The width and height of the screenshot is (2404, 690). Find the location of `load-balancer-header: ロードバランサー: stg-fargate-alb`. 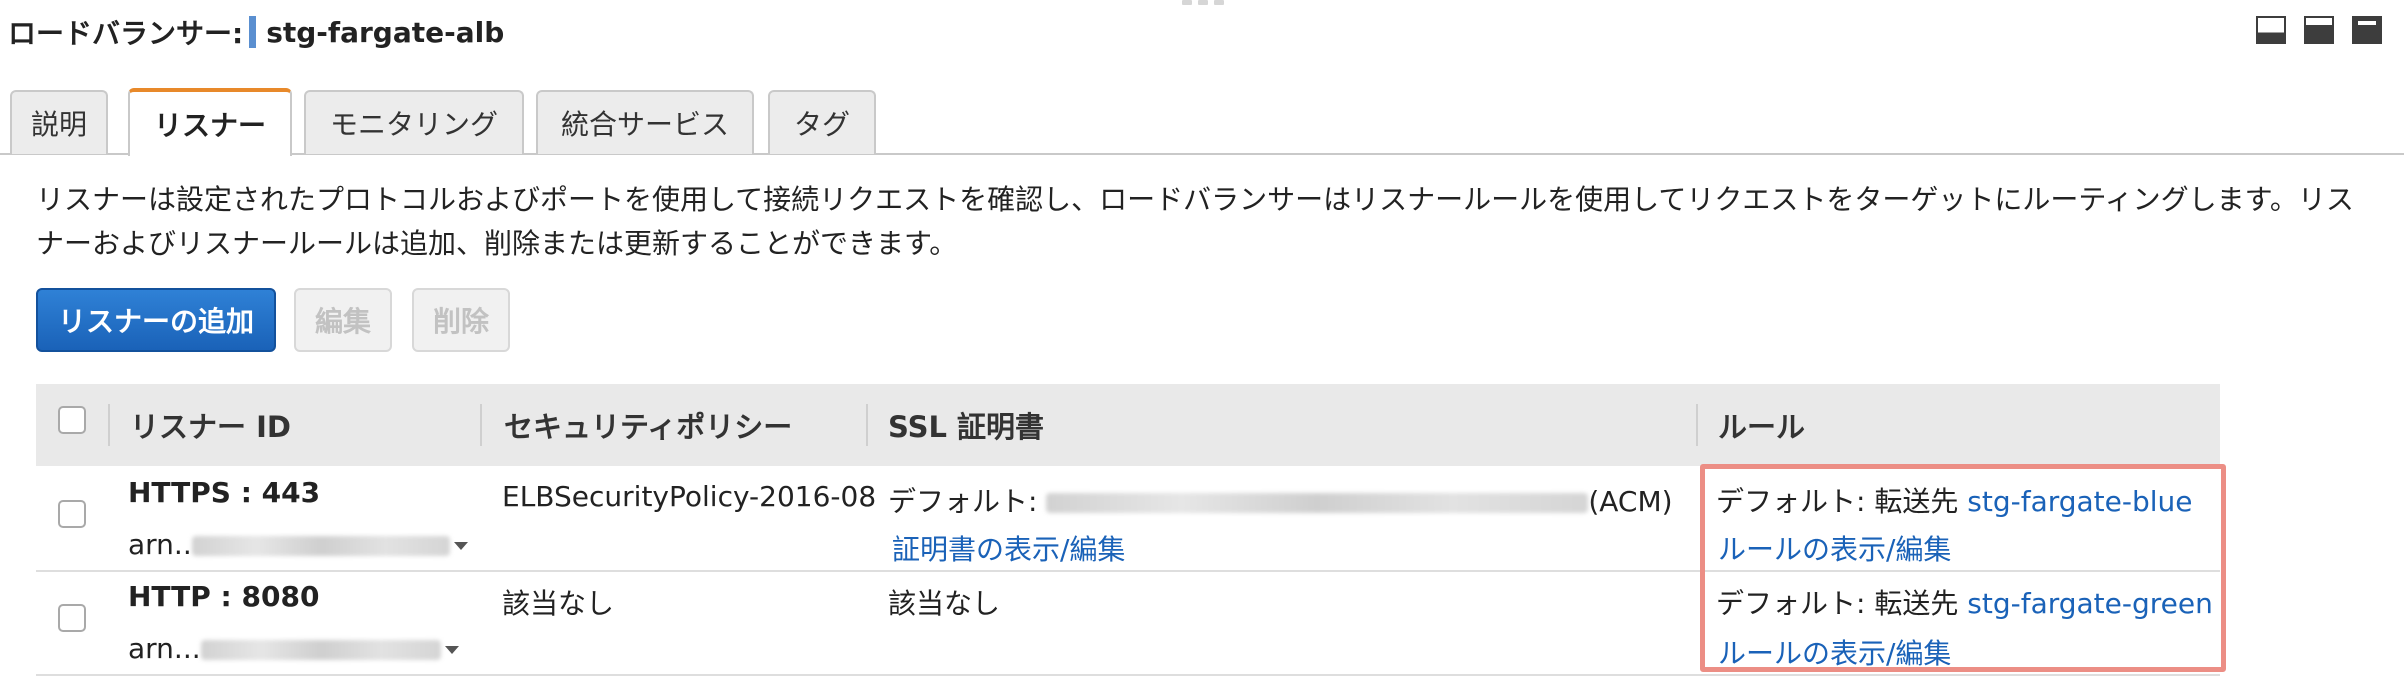

load-balancer-header: ロードバランサー: stg-fargate-alb is located at coordinates (256, 32).